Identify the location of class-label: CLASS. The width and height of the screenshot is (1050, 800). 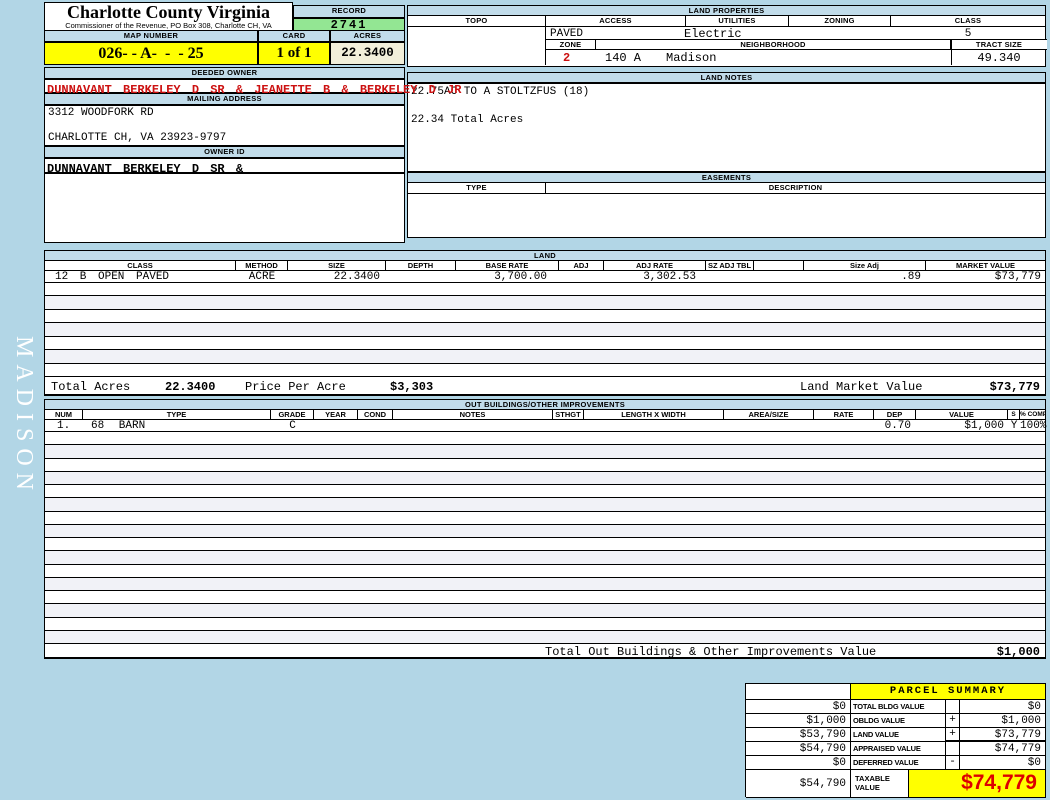
(968, 20).